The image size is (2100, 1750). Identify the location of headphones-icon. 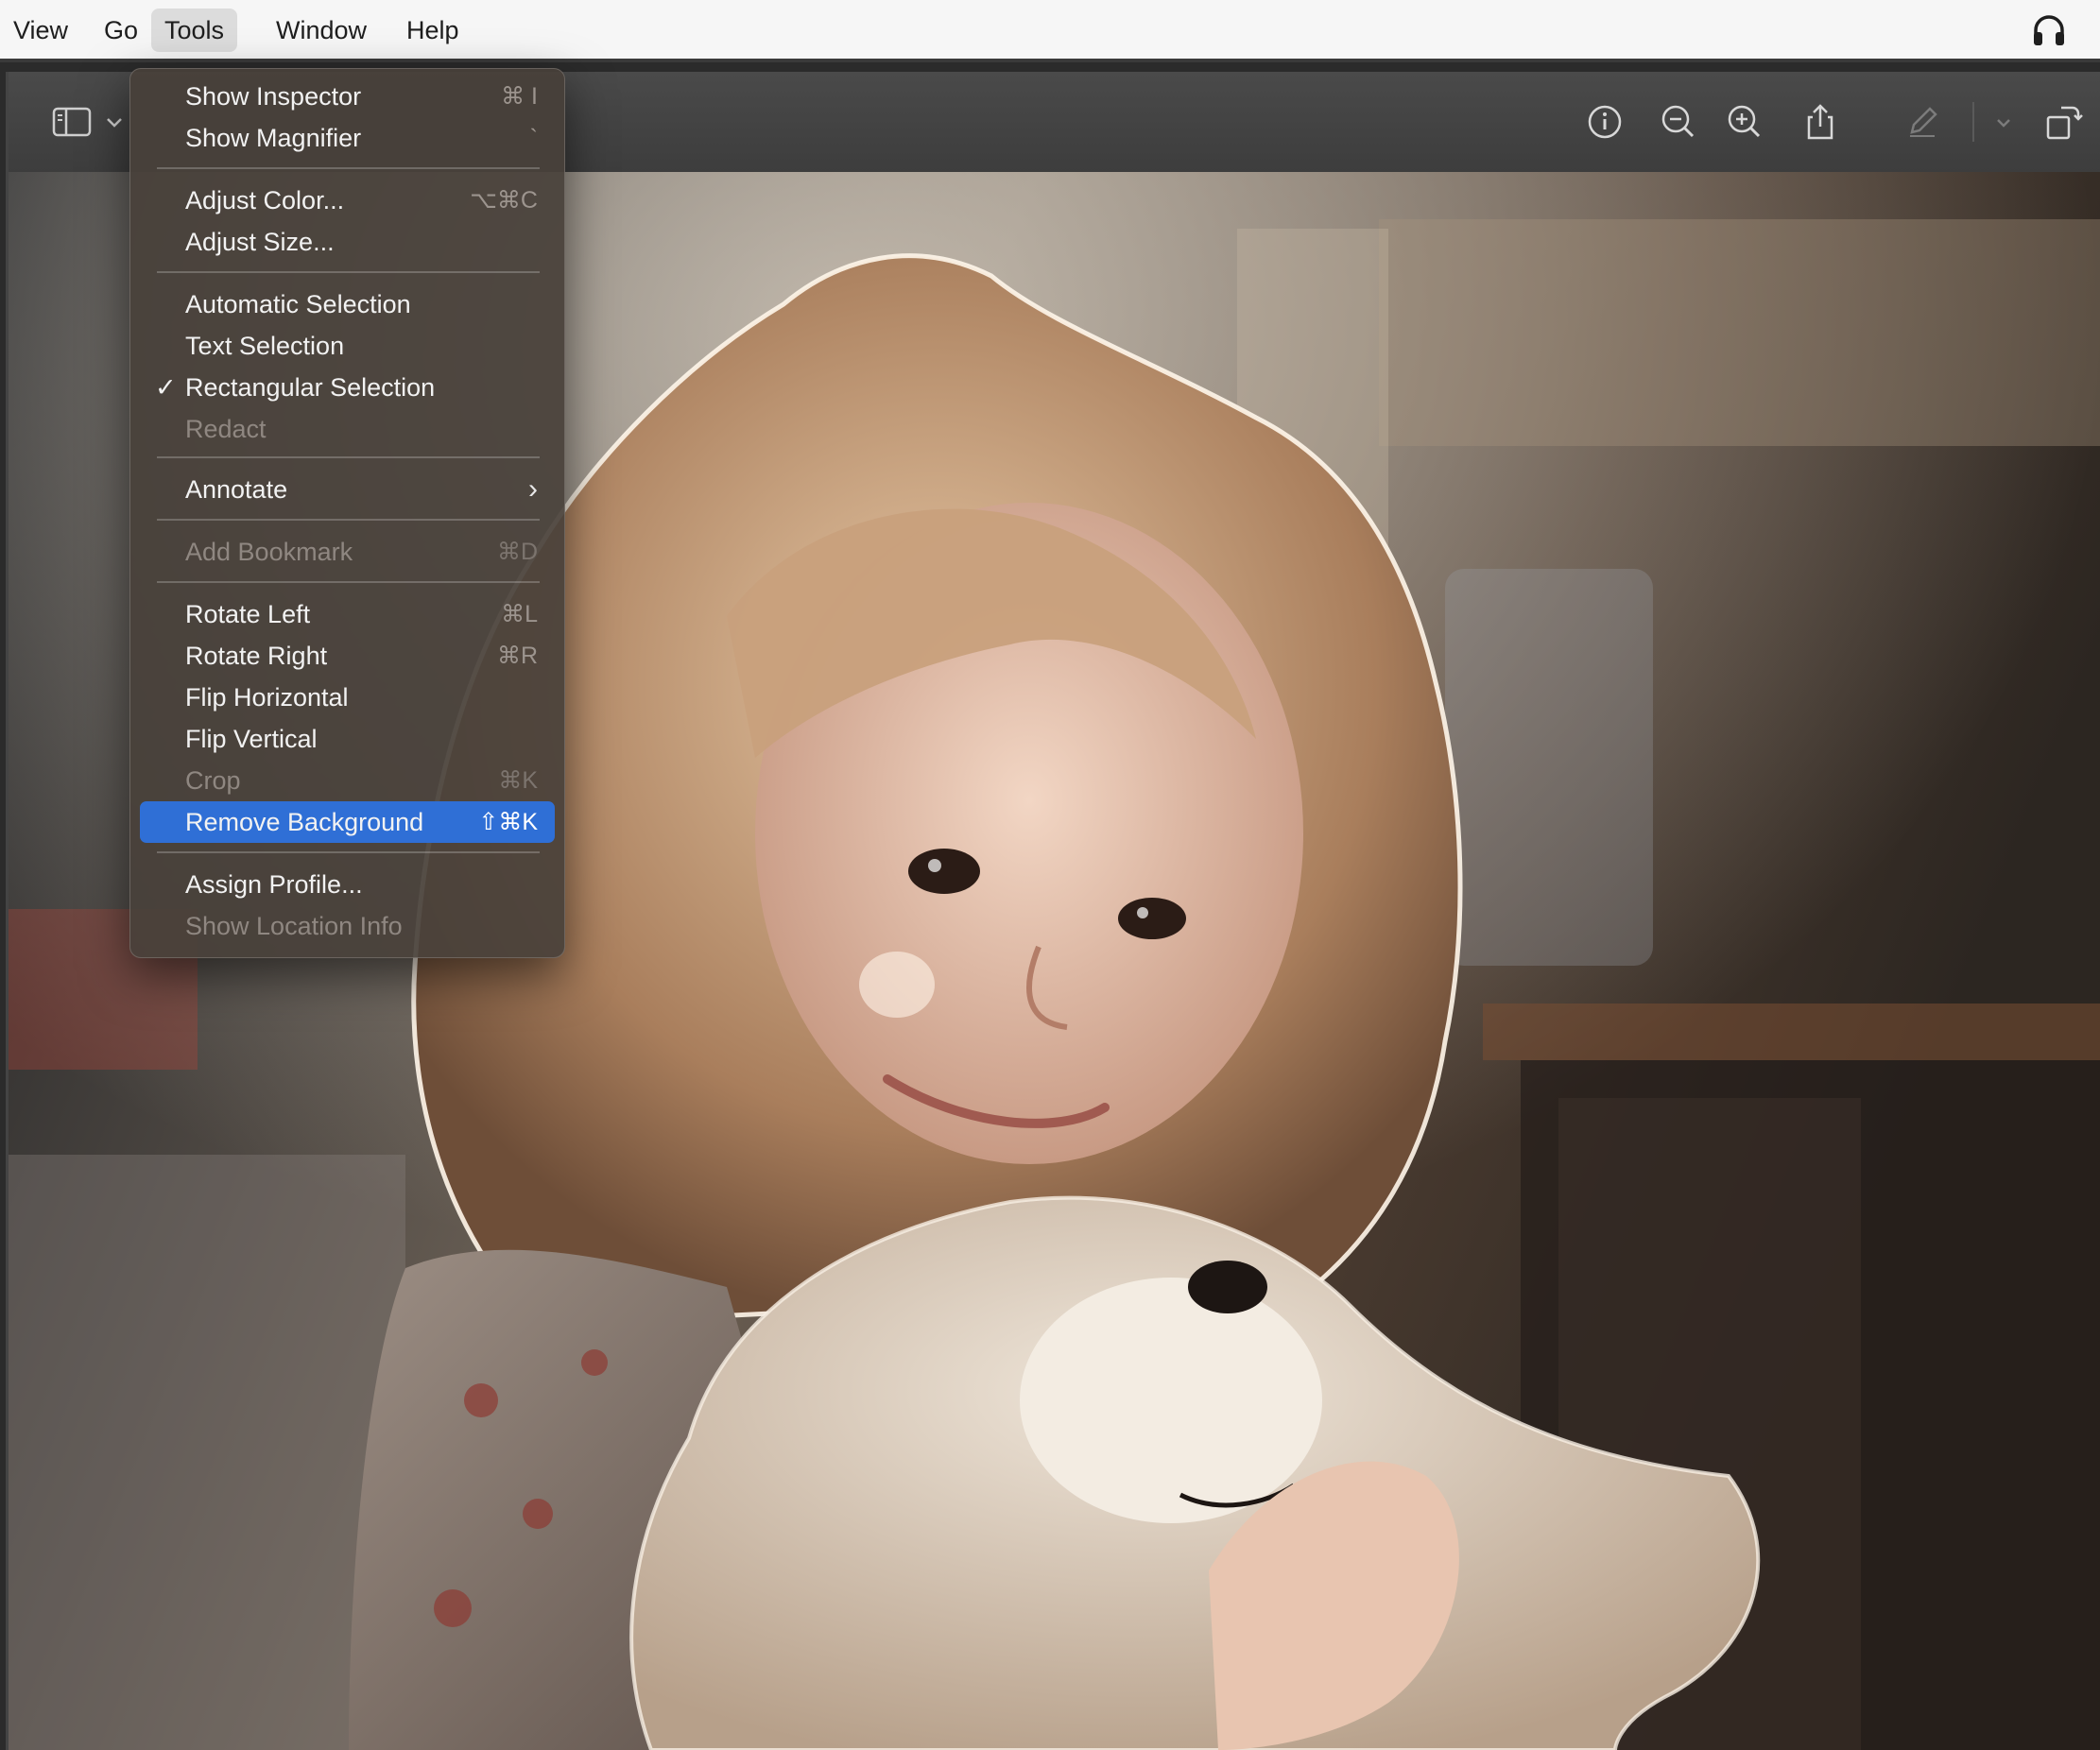
(2049, 30).